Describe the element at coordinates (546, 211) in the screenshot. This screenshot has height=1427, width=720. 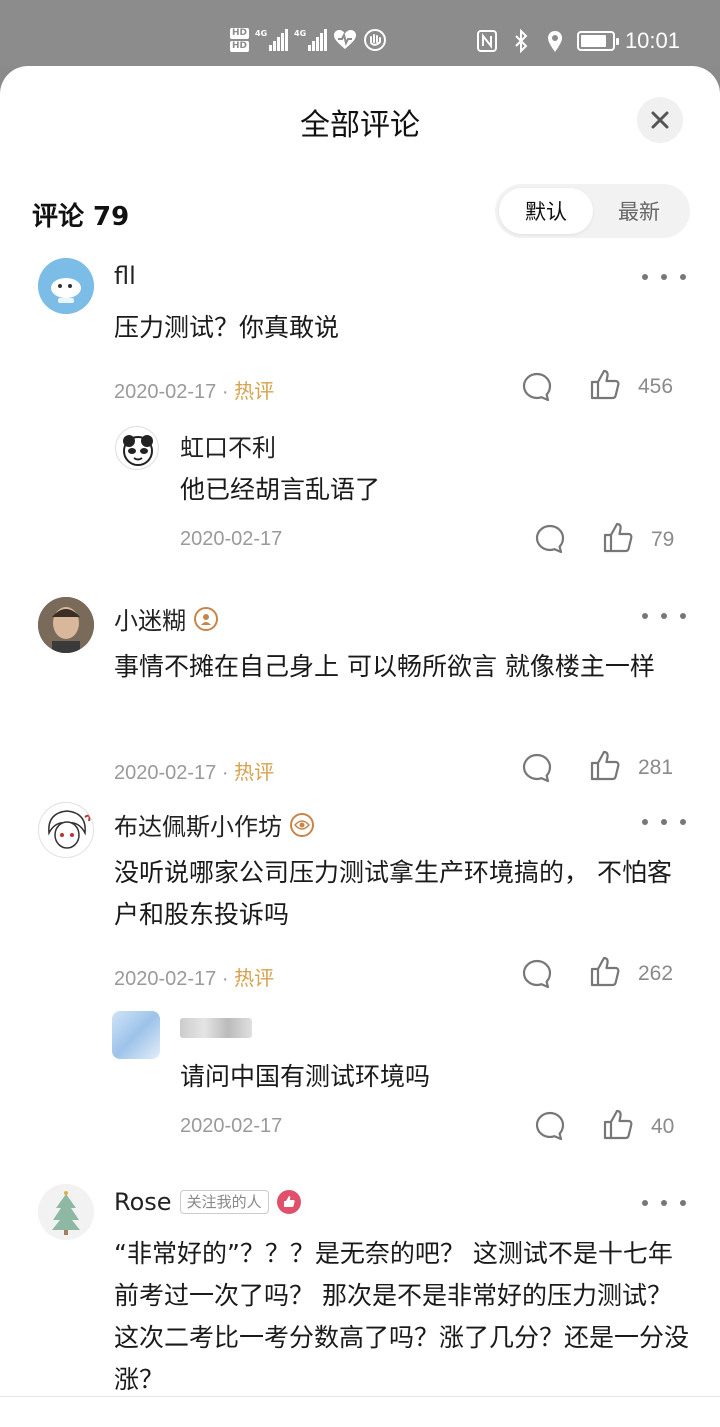
I see `sort-default-button: 默认` at that location.